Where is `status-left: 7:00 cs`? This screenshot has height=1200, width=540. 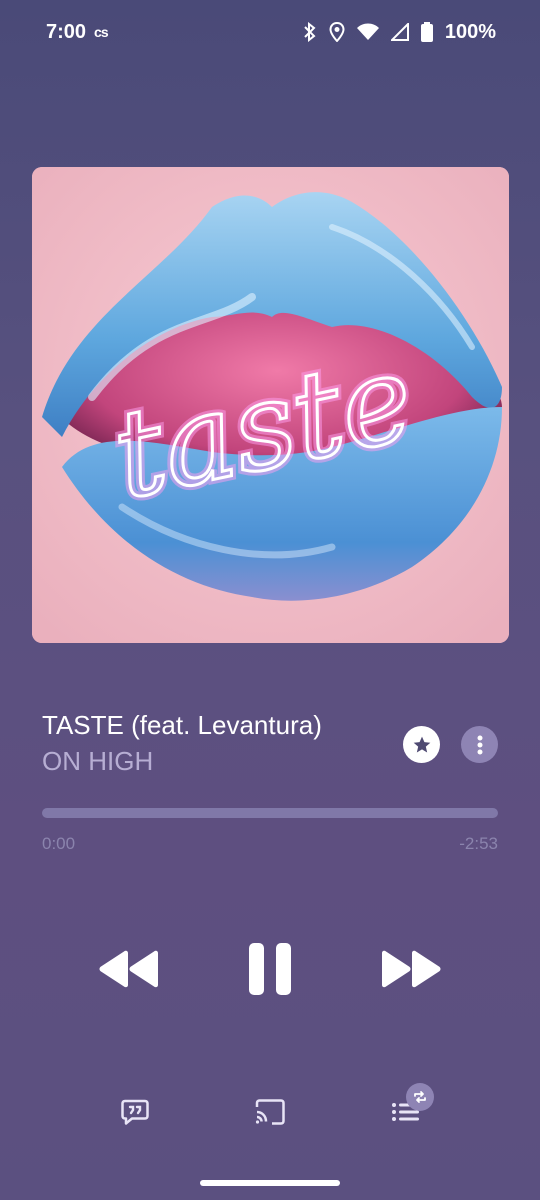
status-left: 7:00 cs is located at coordinates (77, 32).